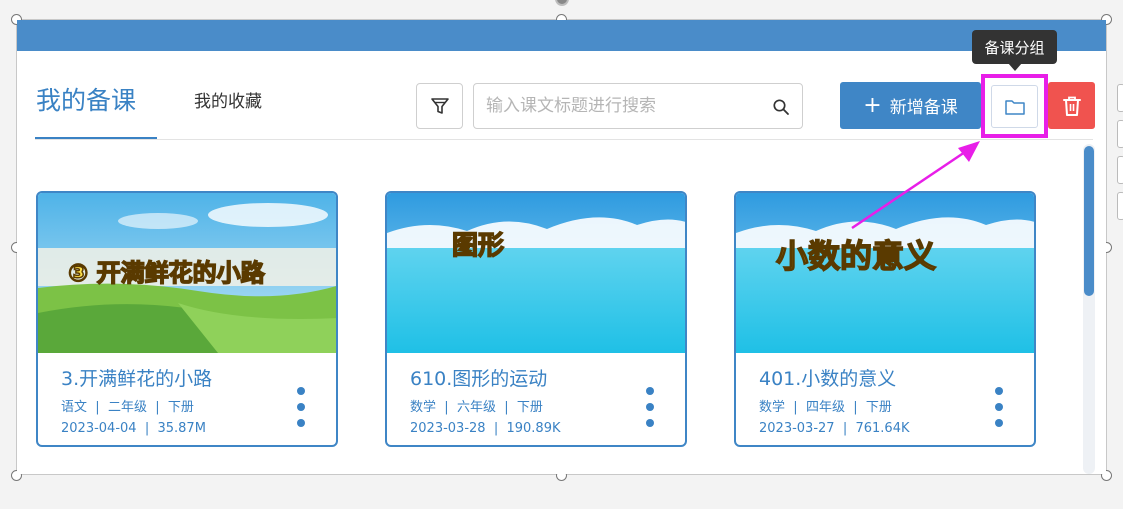 Image resolution: width=1123 pixels, height=509 pixels. What do you see at coordinates (448, 428) in the screenshot?
I see `lesson-date: 2023-03-28` at bounding box center [448, 428].